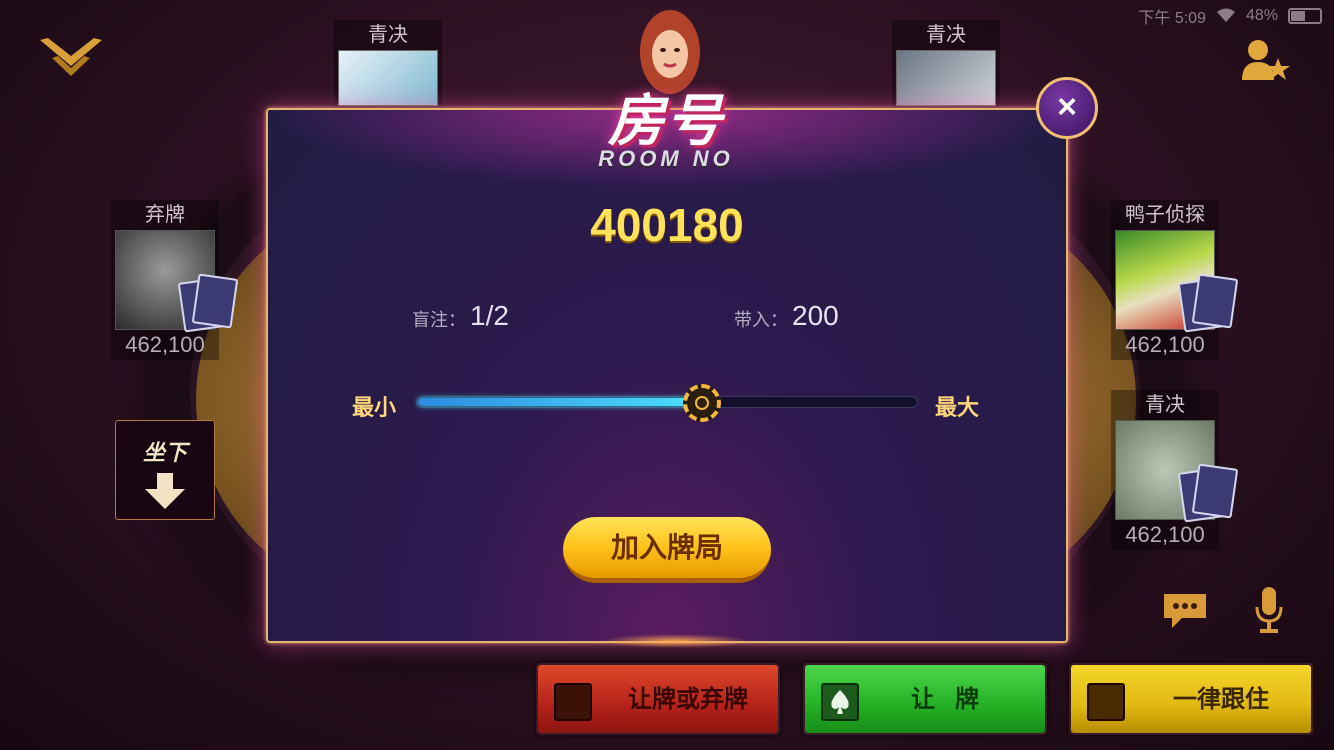  I want to click on battery-percent: 48%, so click(1261, 15).